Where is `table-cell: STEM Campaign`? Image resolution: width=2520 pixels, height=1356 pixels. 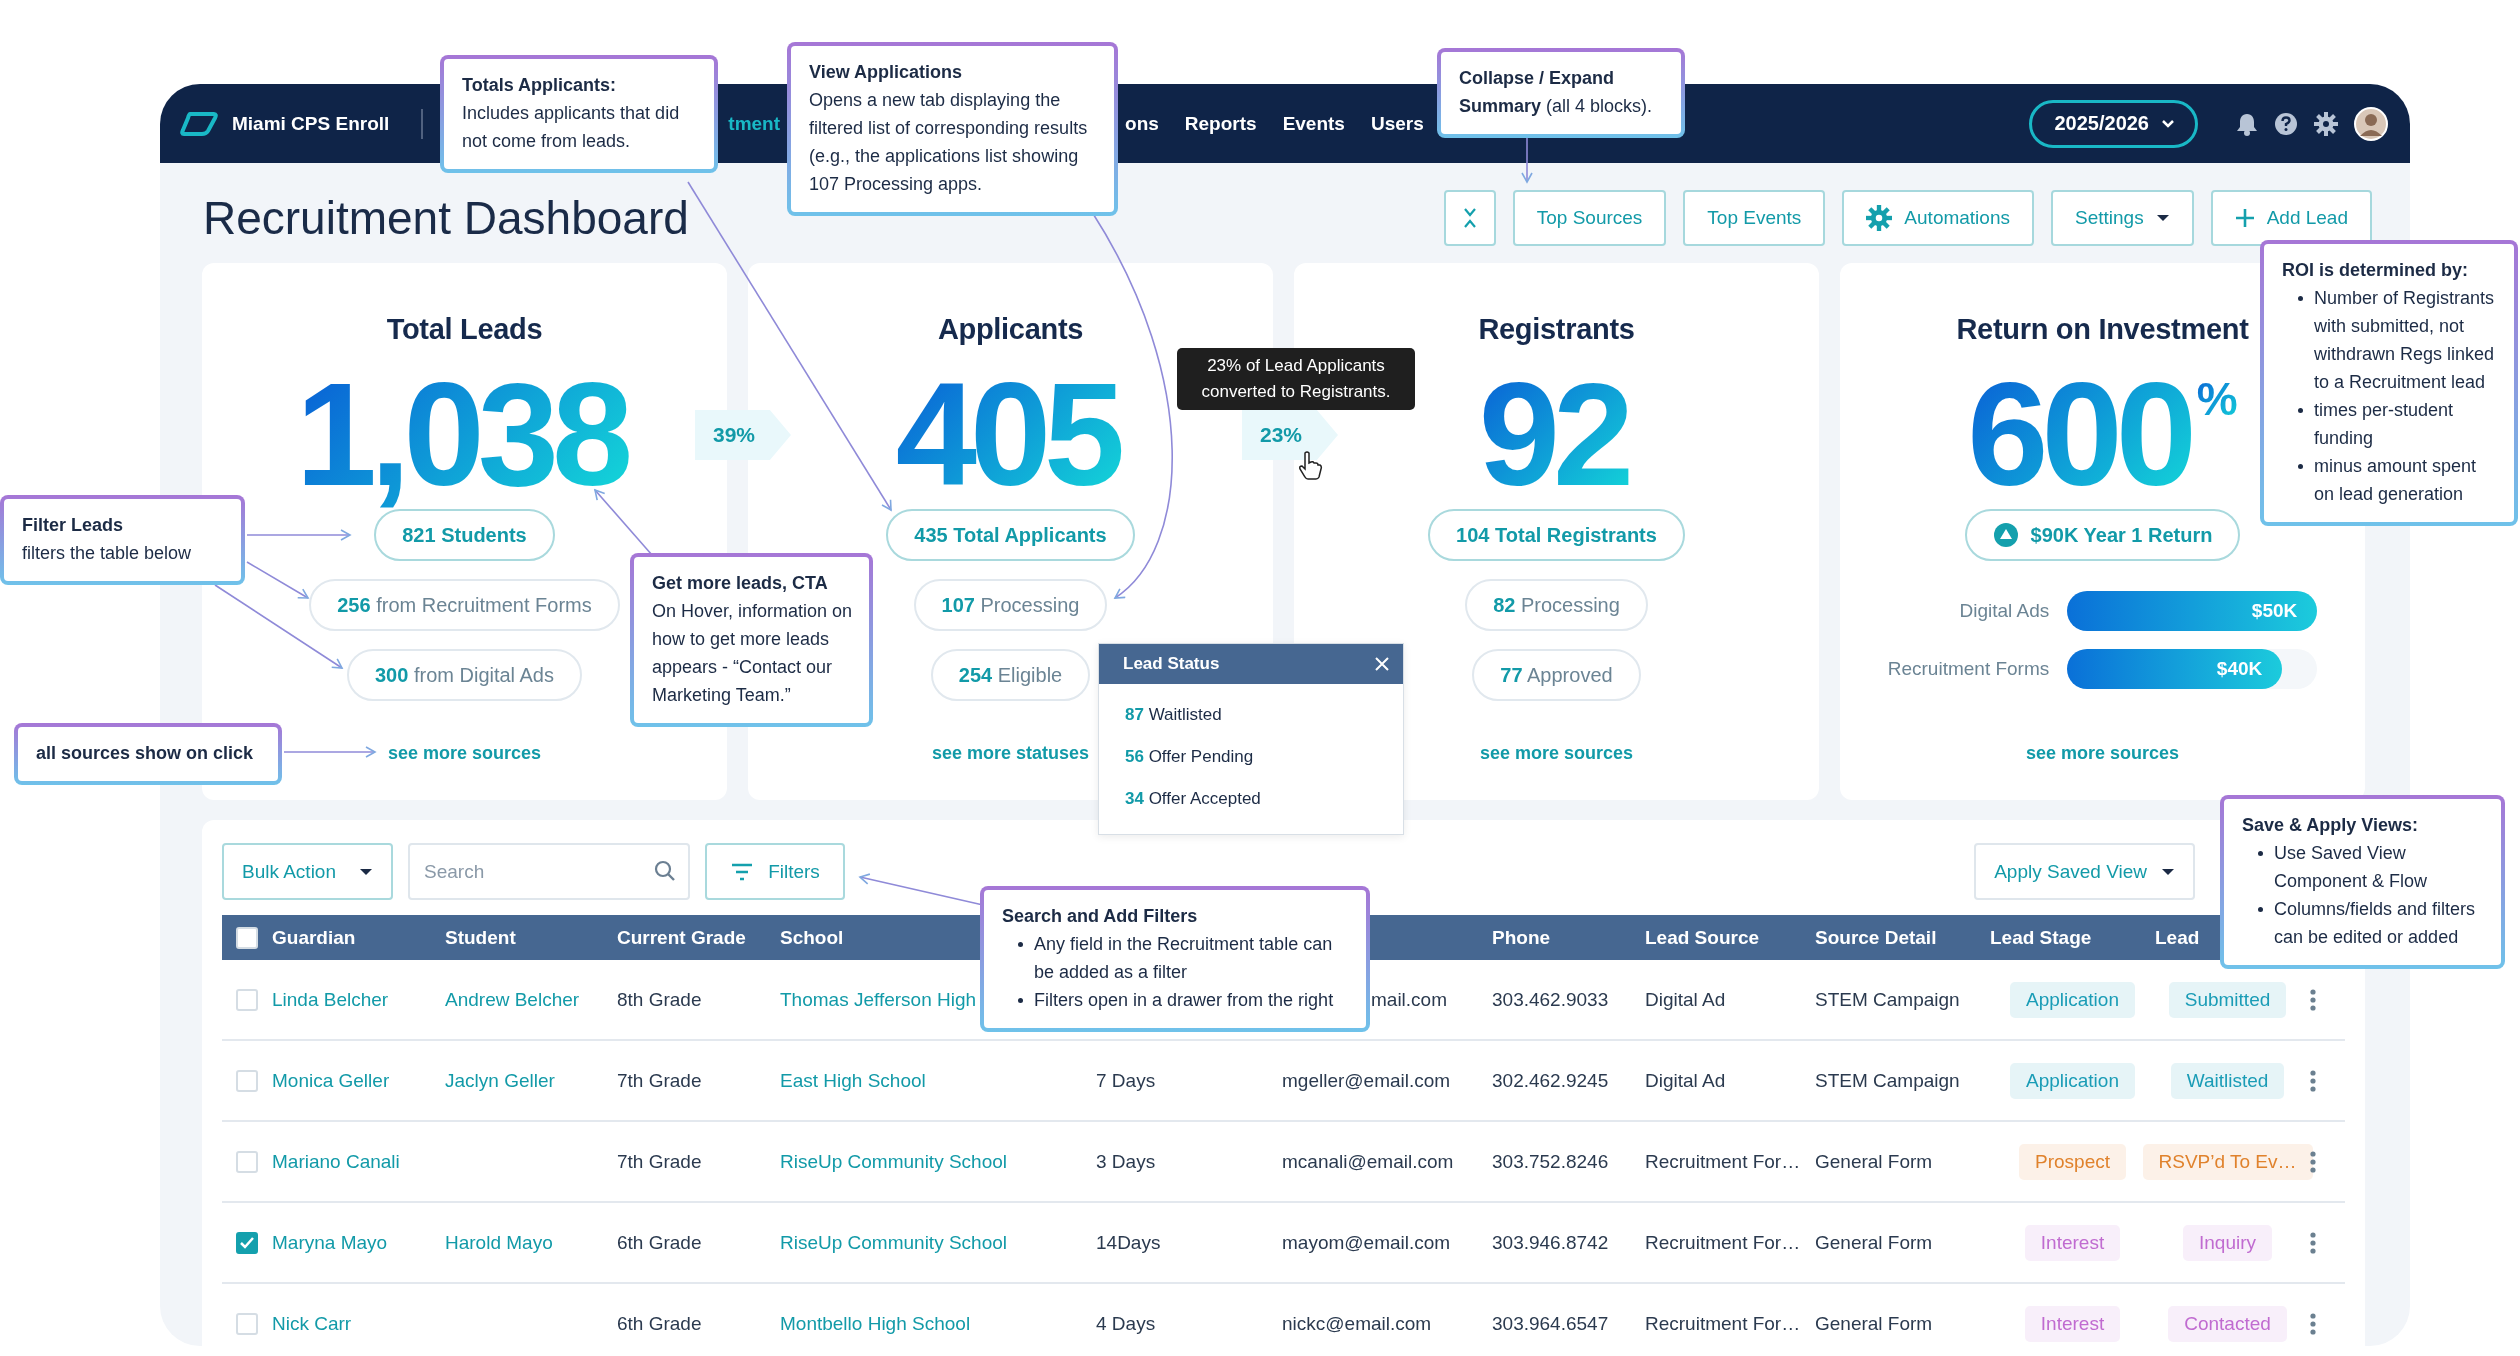 table-cell: STEM Campaign is located at coordinates (1887, 1080).